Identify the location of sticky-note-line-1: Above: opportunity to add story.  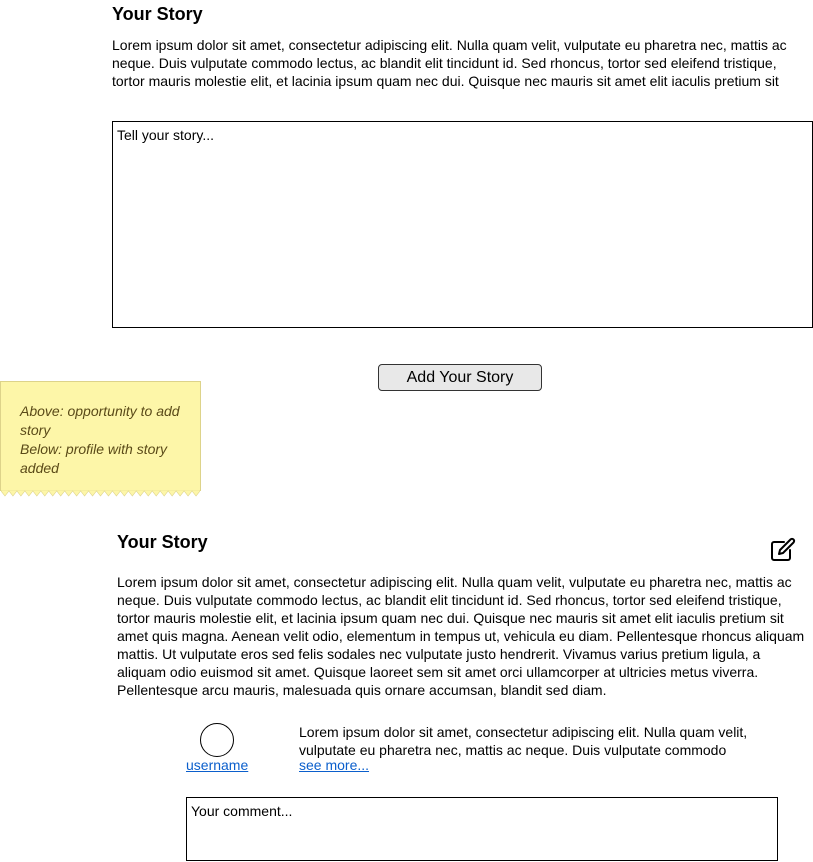
(100, 420).